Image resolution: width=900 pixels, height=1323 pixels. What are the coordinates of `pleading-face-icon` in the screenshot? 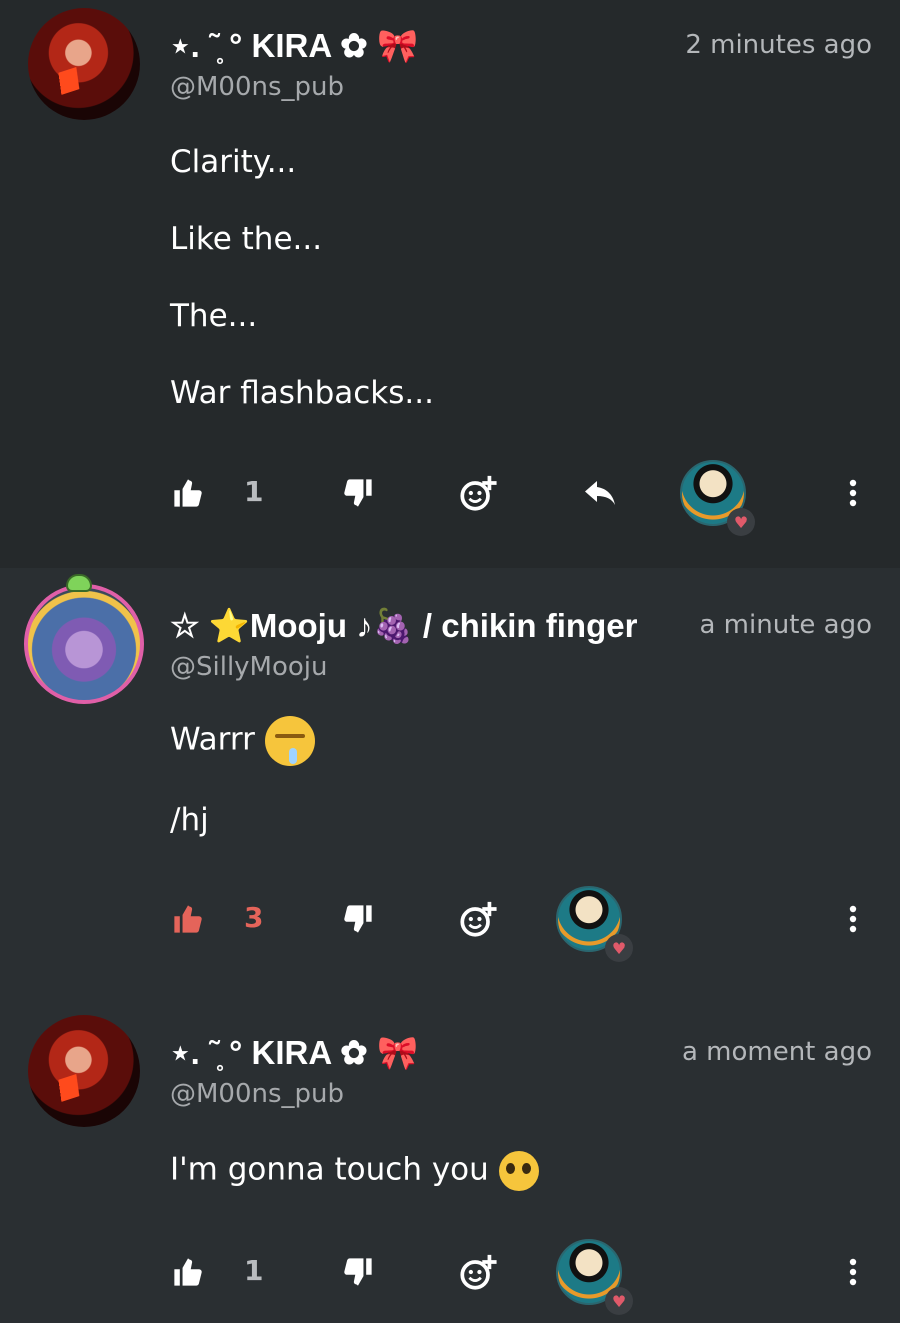 It's located at (518, 1171).